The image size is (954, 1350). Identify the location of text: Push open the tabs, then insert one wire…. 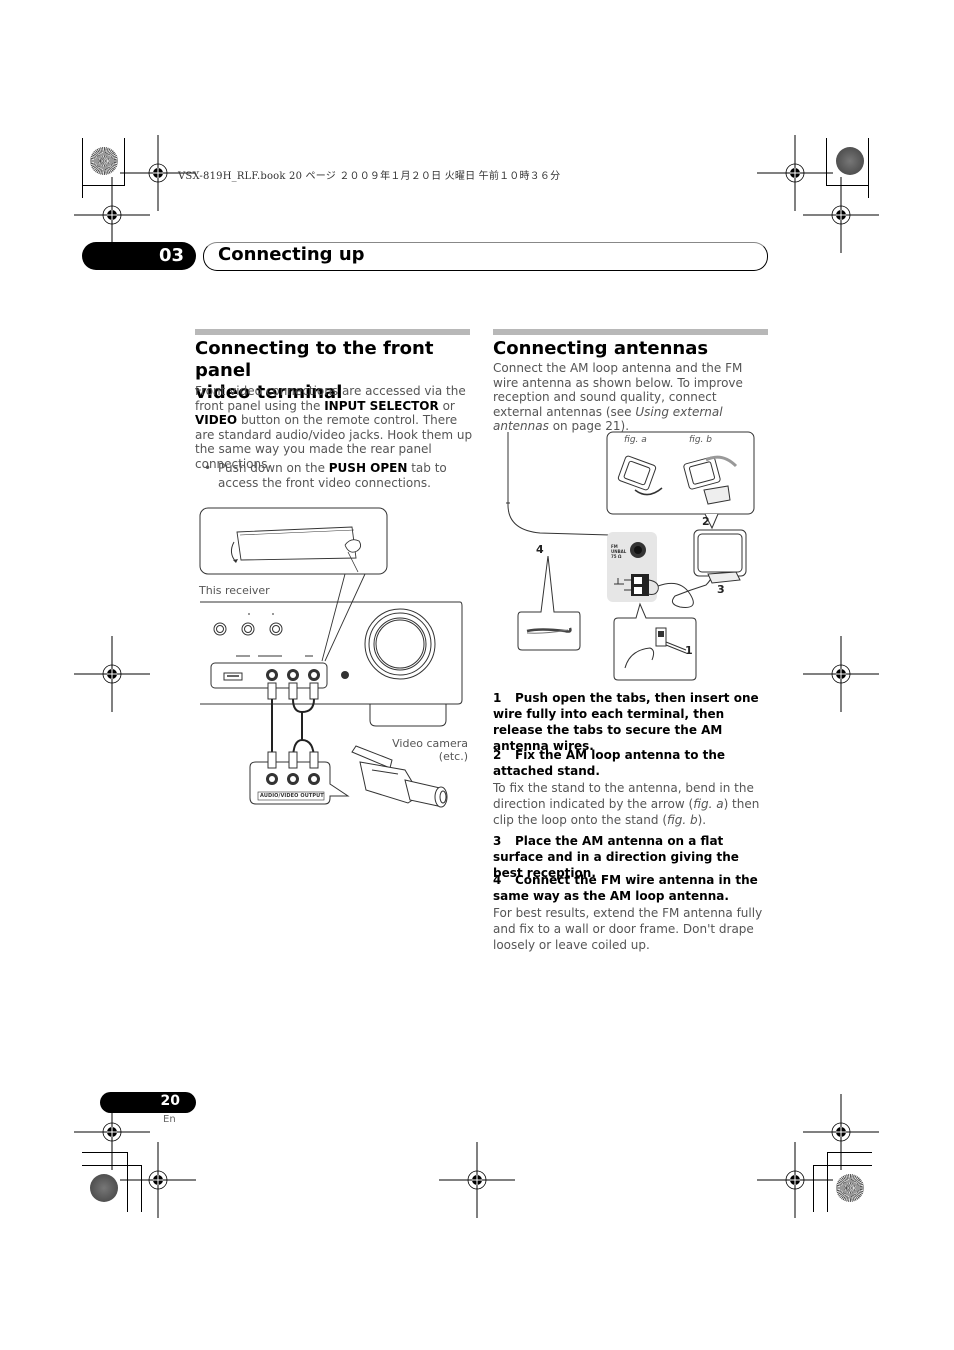
(626, 722).